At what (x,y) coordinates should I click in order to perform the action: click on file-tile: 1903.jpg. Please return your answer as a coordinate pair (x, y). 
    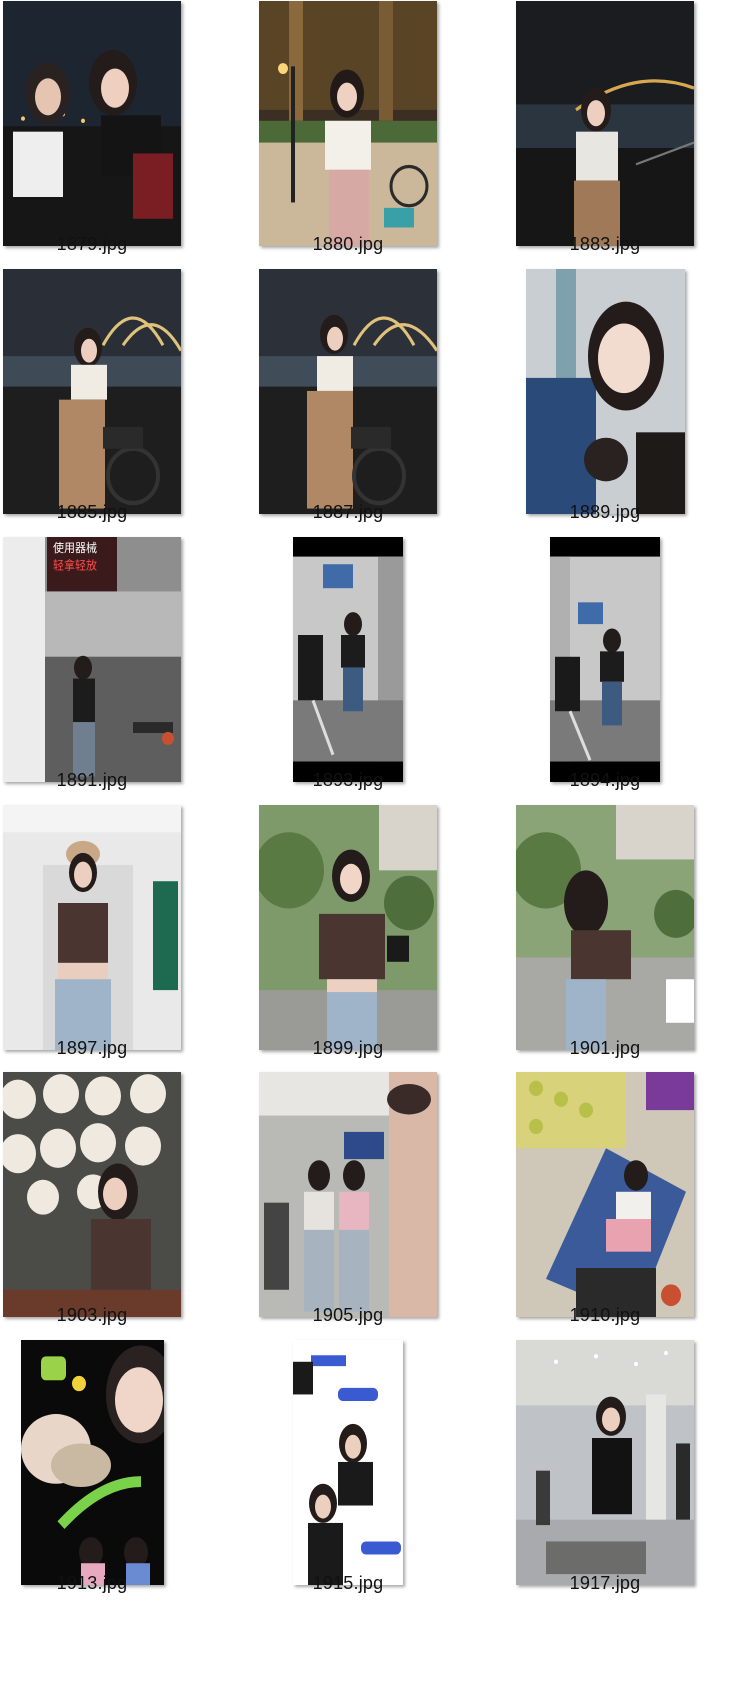
    Looking at the image, I should click on (130, 1206).